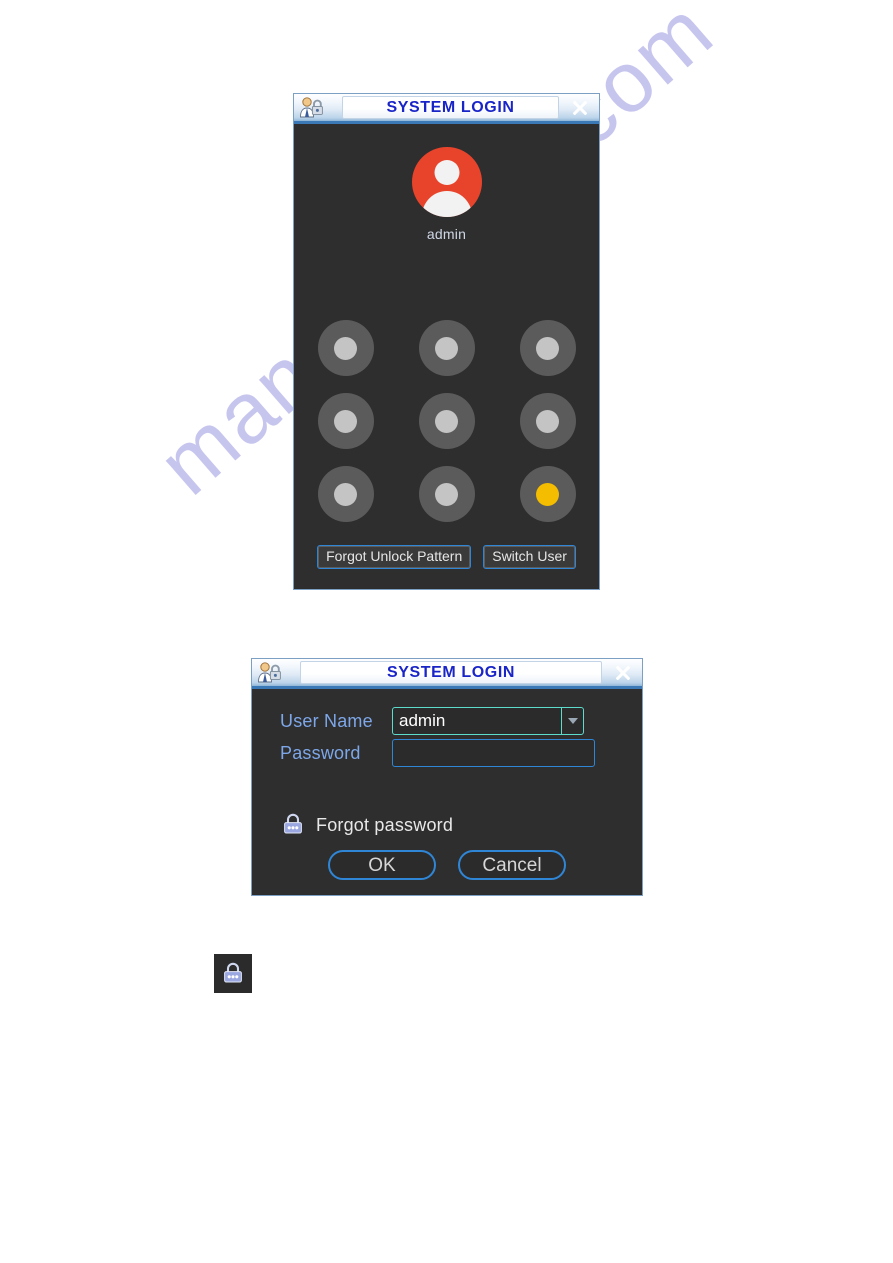  I want to click on password-input, so click(493, 753).